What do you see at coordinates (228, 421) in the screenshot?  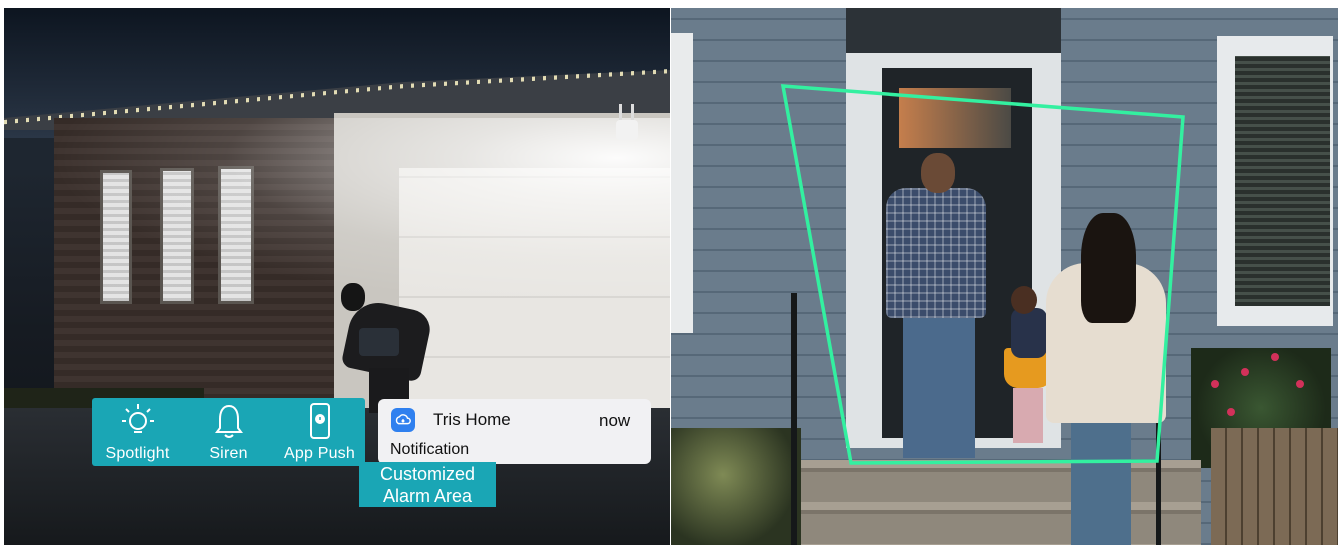 I see `siren-icon` at bounding box center [228, 421].